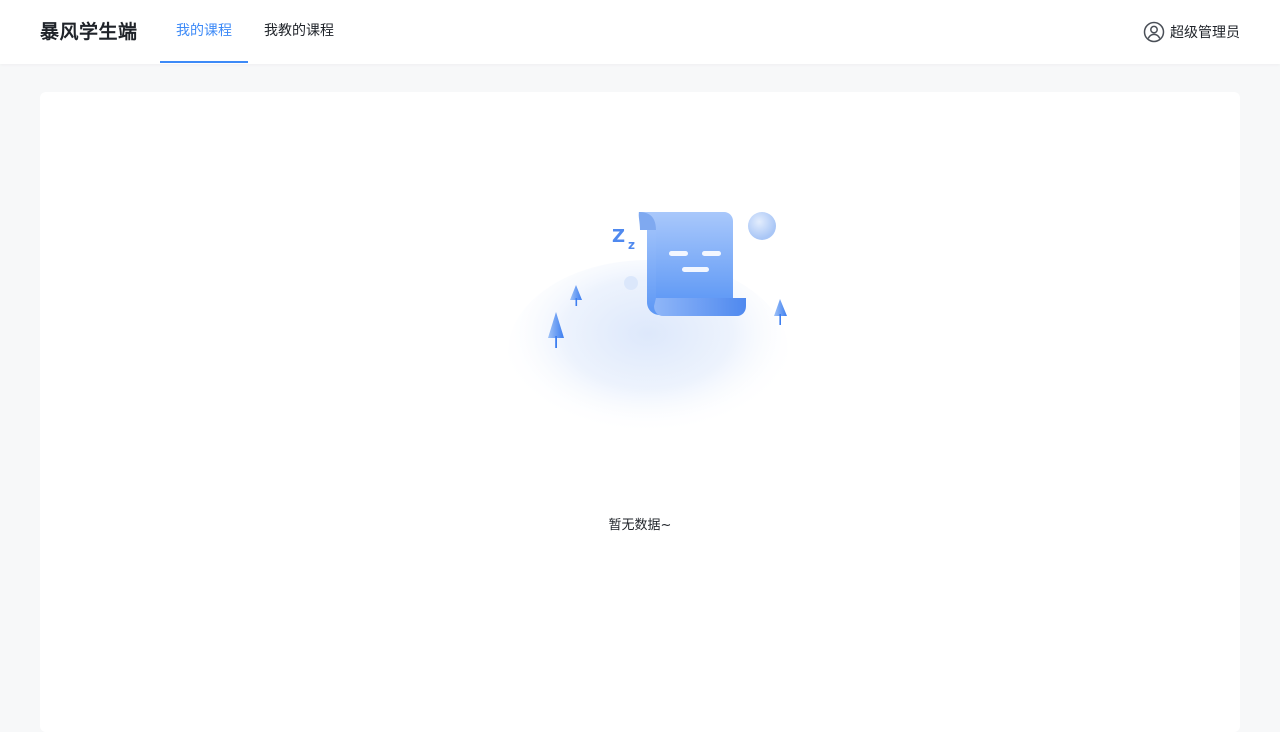  Describe the element at coordinates (89, 32) in the screenshot. I see `app-brand: 暴风学生端` at that location.